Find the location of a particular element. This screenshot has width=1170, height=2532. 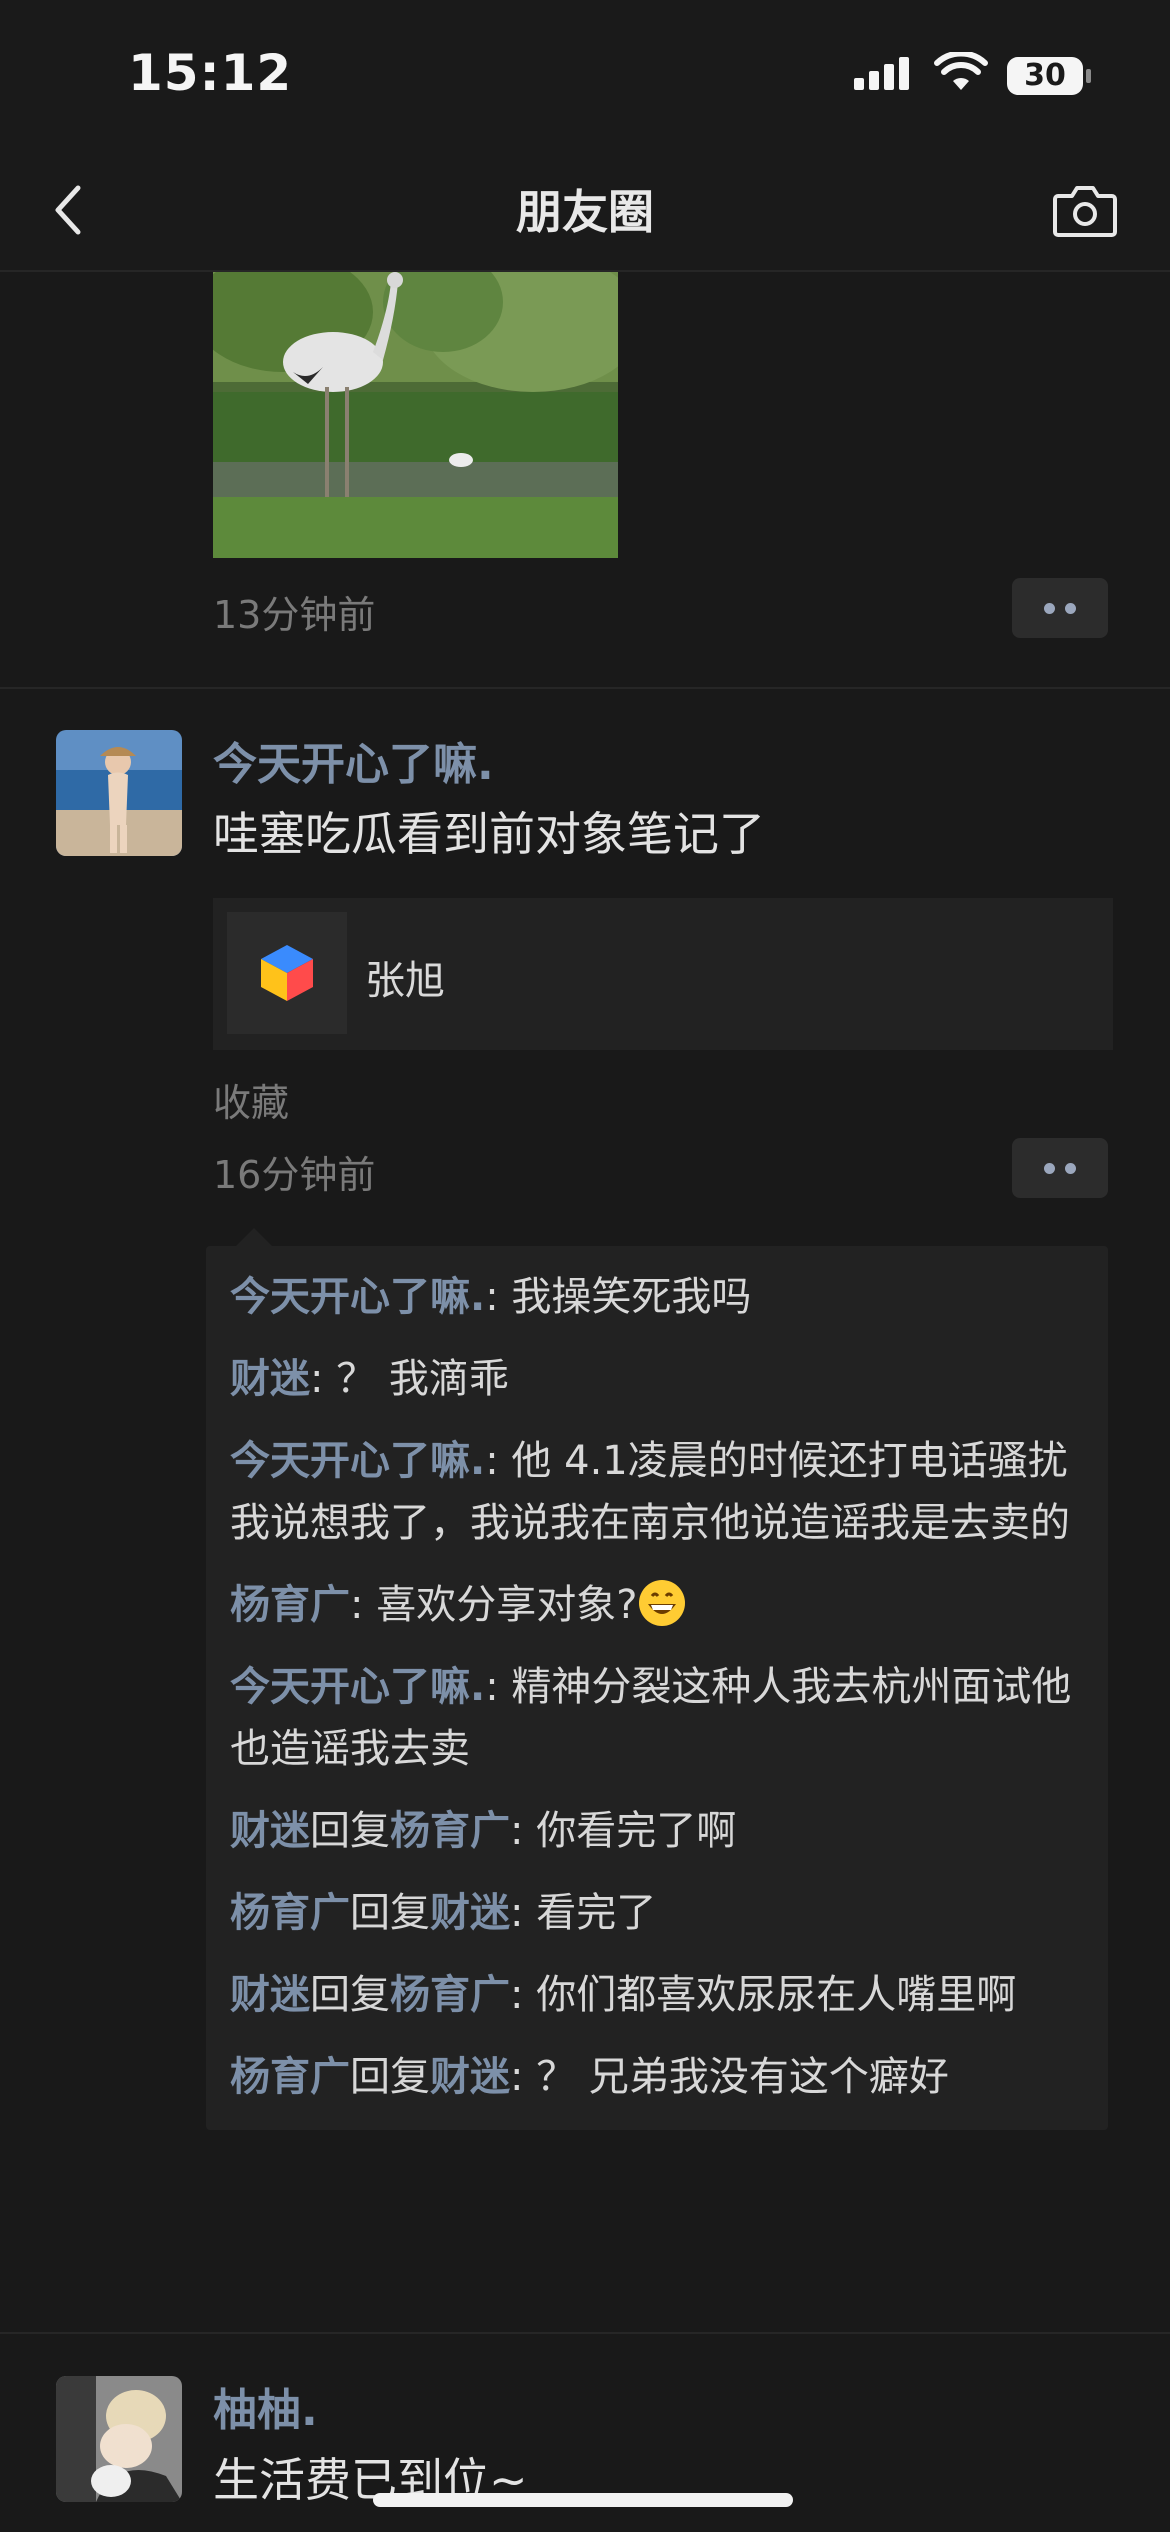

comment: 财迷回复杨育广: 你们都喜欢尿尿在人嘴里啊 is located at coordinates (657, 1995).